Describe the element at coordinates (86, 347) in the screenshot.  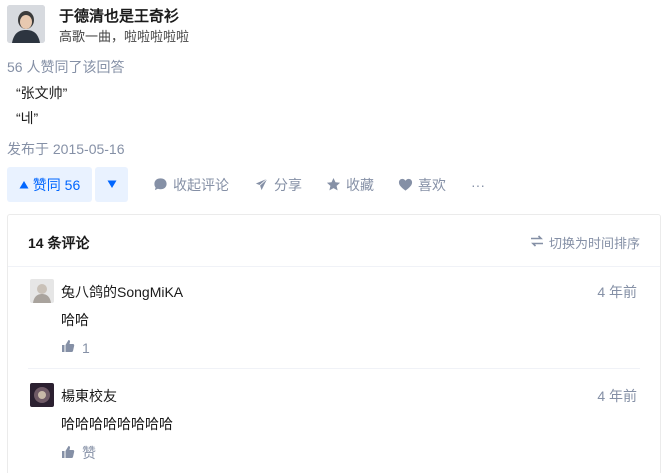
I see `comment-like-count: 1` at that location.